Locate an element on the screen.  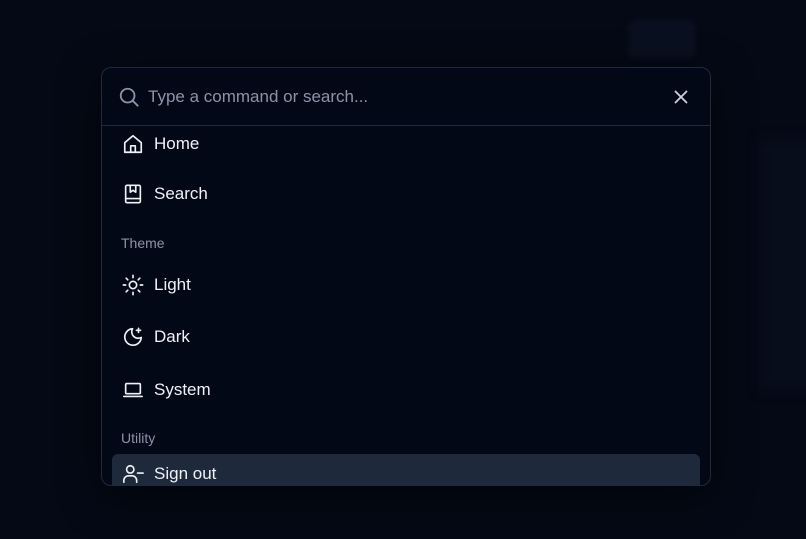
background-panel is located at coordinates (783, 265).